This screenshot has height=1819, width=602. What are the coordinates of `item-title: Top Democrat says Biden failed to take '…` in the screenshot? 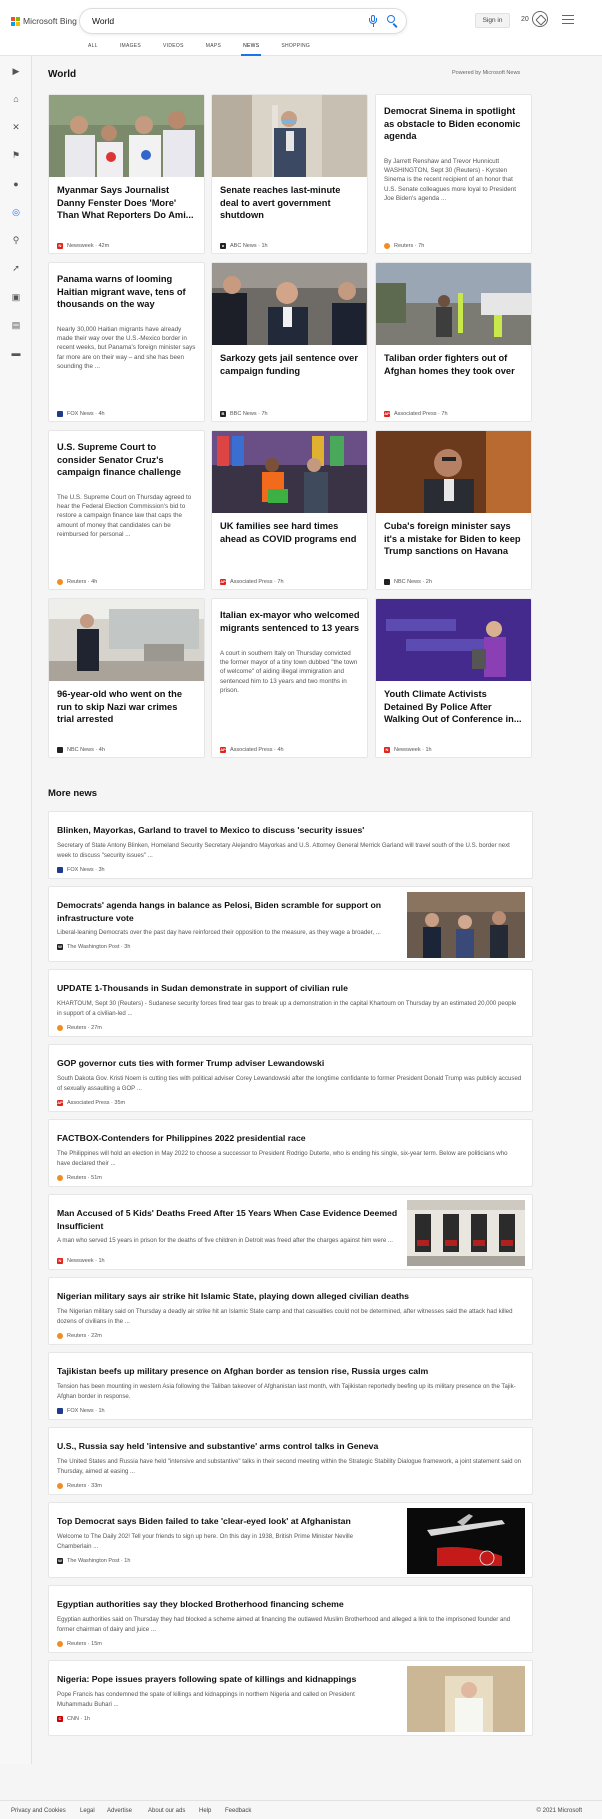 It's located at (229, 1521).